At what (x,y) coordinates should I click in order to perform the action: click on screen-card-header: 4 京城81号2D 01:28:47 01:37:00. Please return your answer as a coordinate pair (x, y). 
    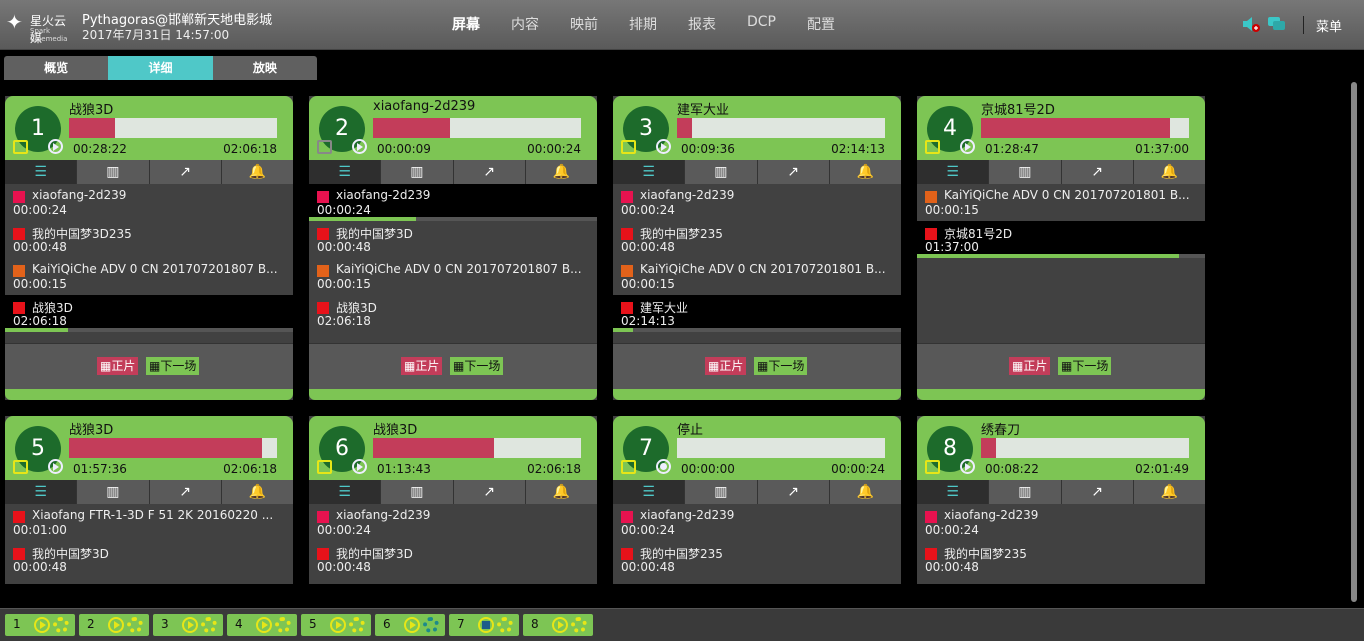
    Looking at the image, I should click on (1061, 128).